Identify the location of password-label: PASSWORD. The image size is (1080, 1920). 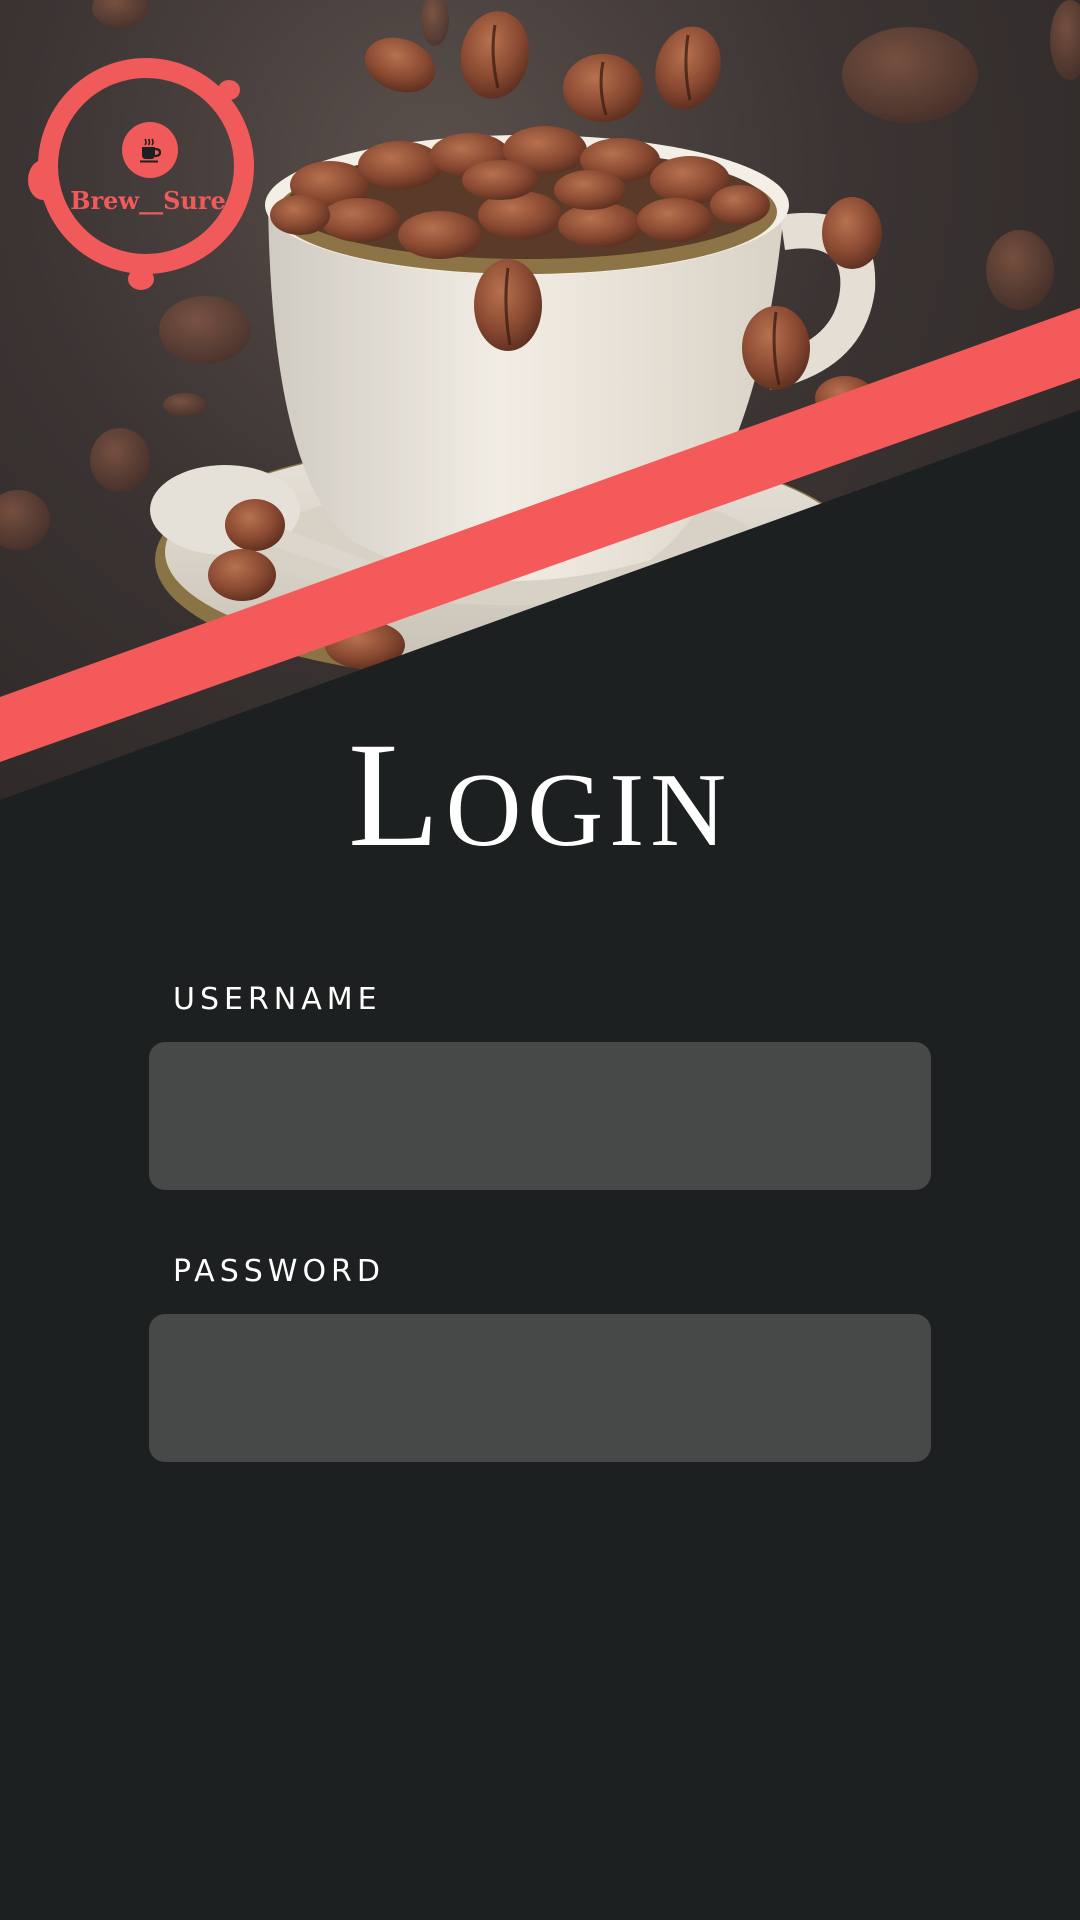
(279, 1271).